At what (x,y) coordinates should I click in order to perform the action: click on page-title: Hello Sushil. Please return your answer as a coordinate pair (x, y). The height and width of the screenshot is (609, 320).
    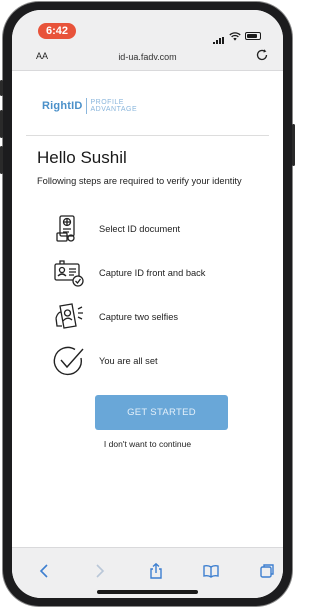
    Looking at the image, I should click on (82, 157).